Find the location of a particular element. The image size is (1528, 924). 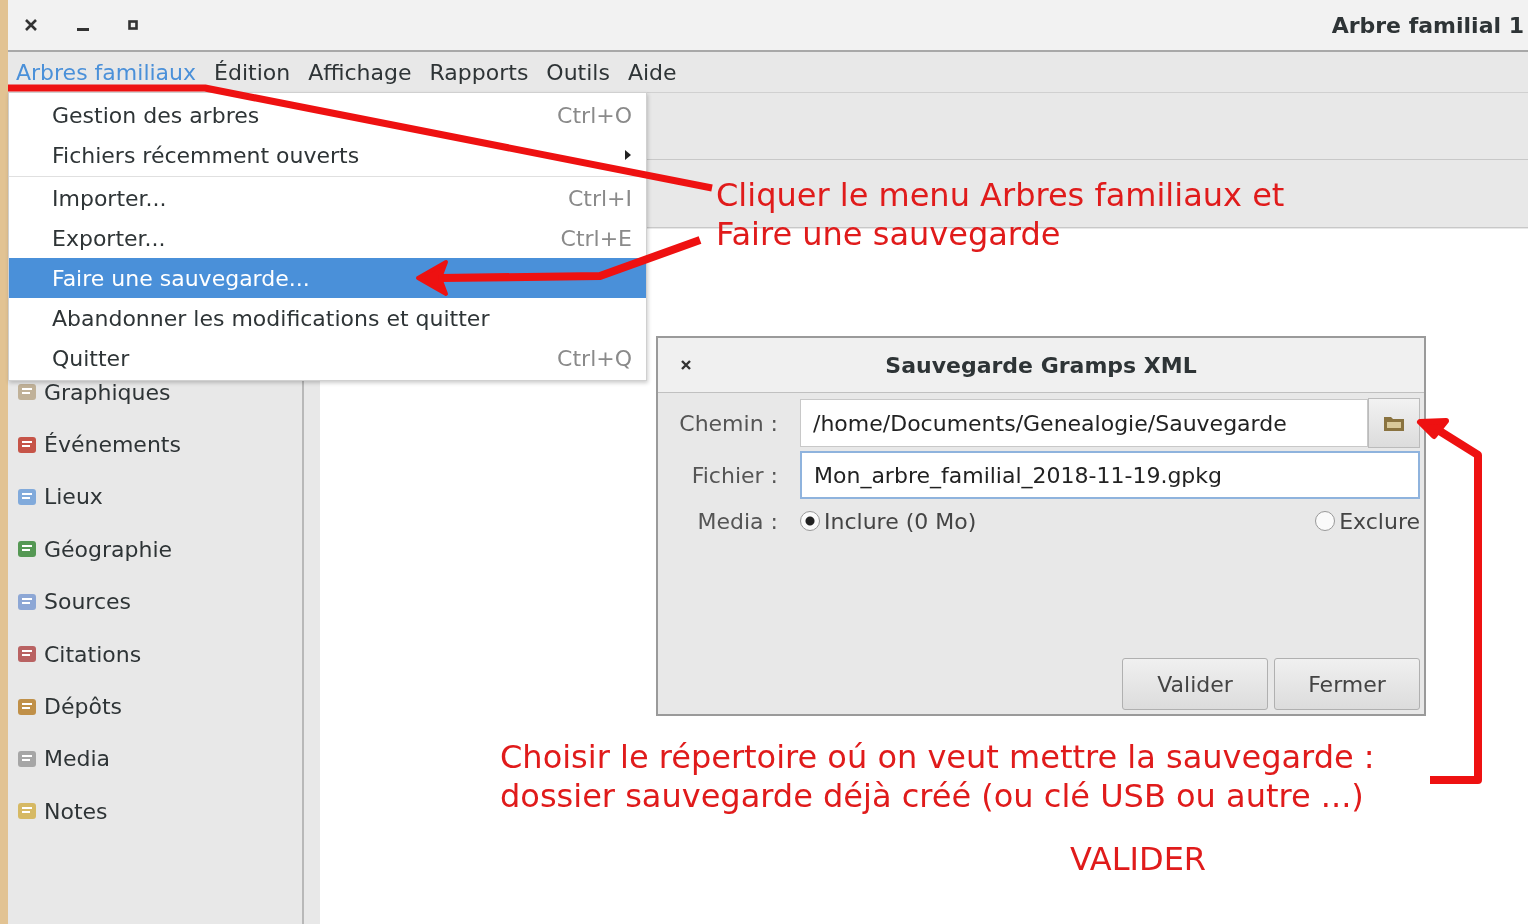

menu-item: Rapports is located at coordinates (479, 72).